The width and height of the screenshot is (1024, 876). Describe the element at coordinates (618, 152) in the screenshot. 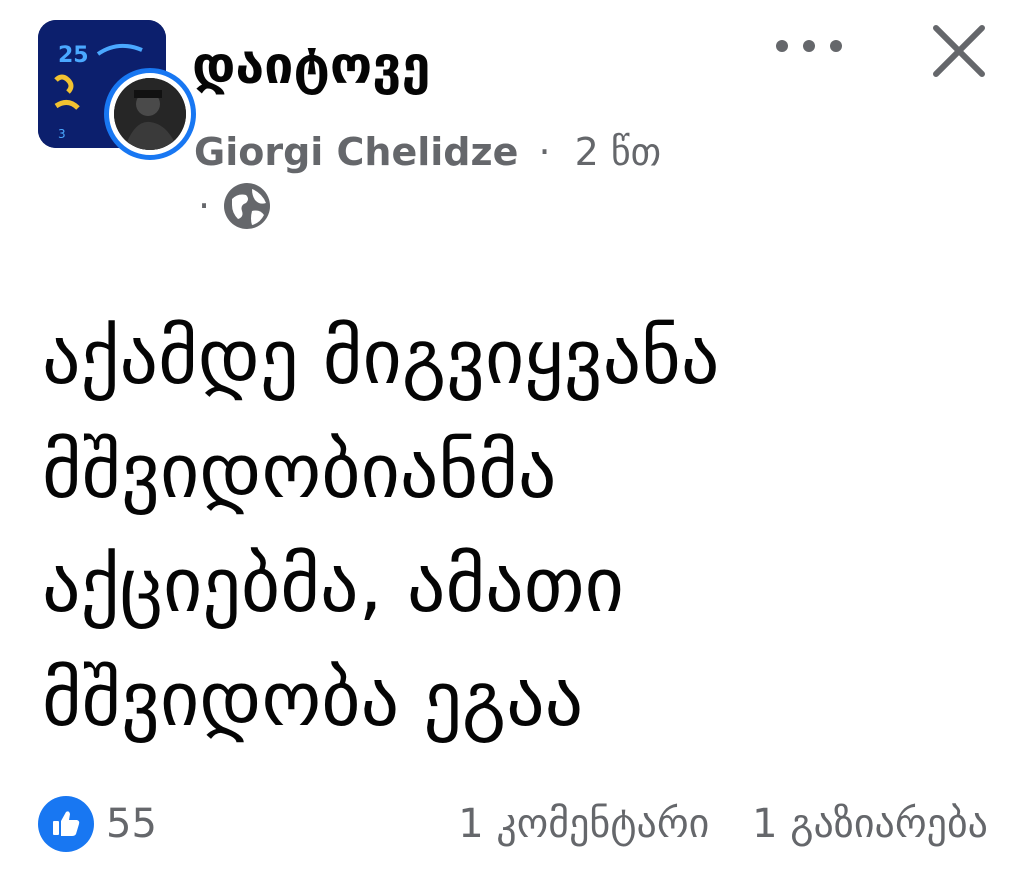

I see `post-time: 2 წთ` at that location.